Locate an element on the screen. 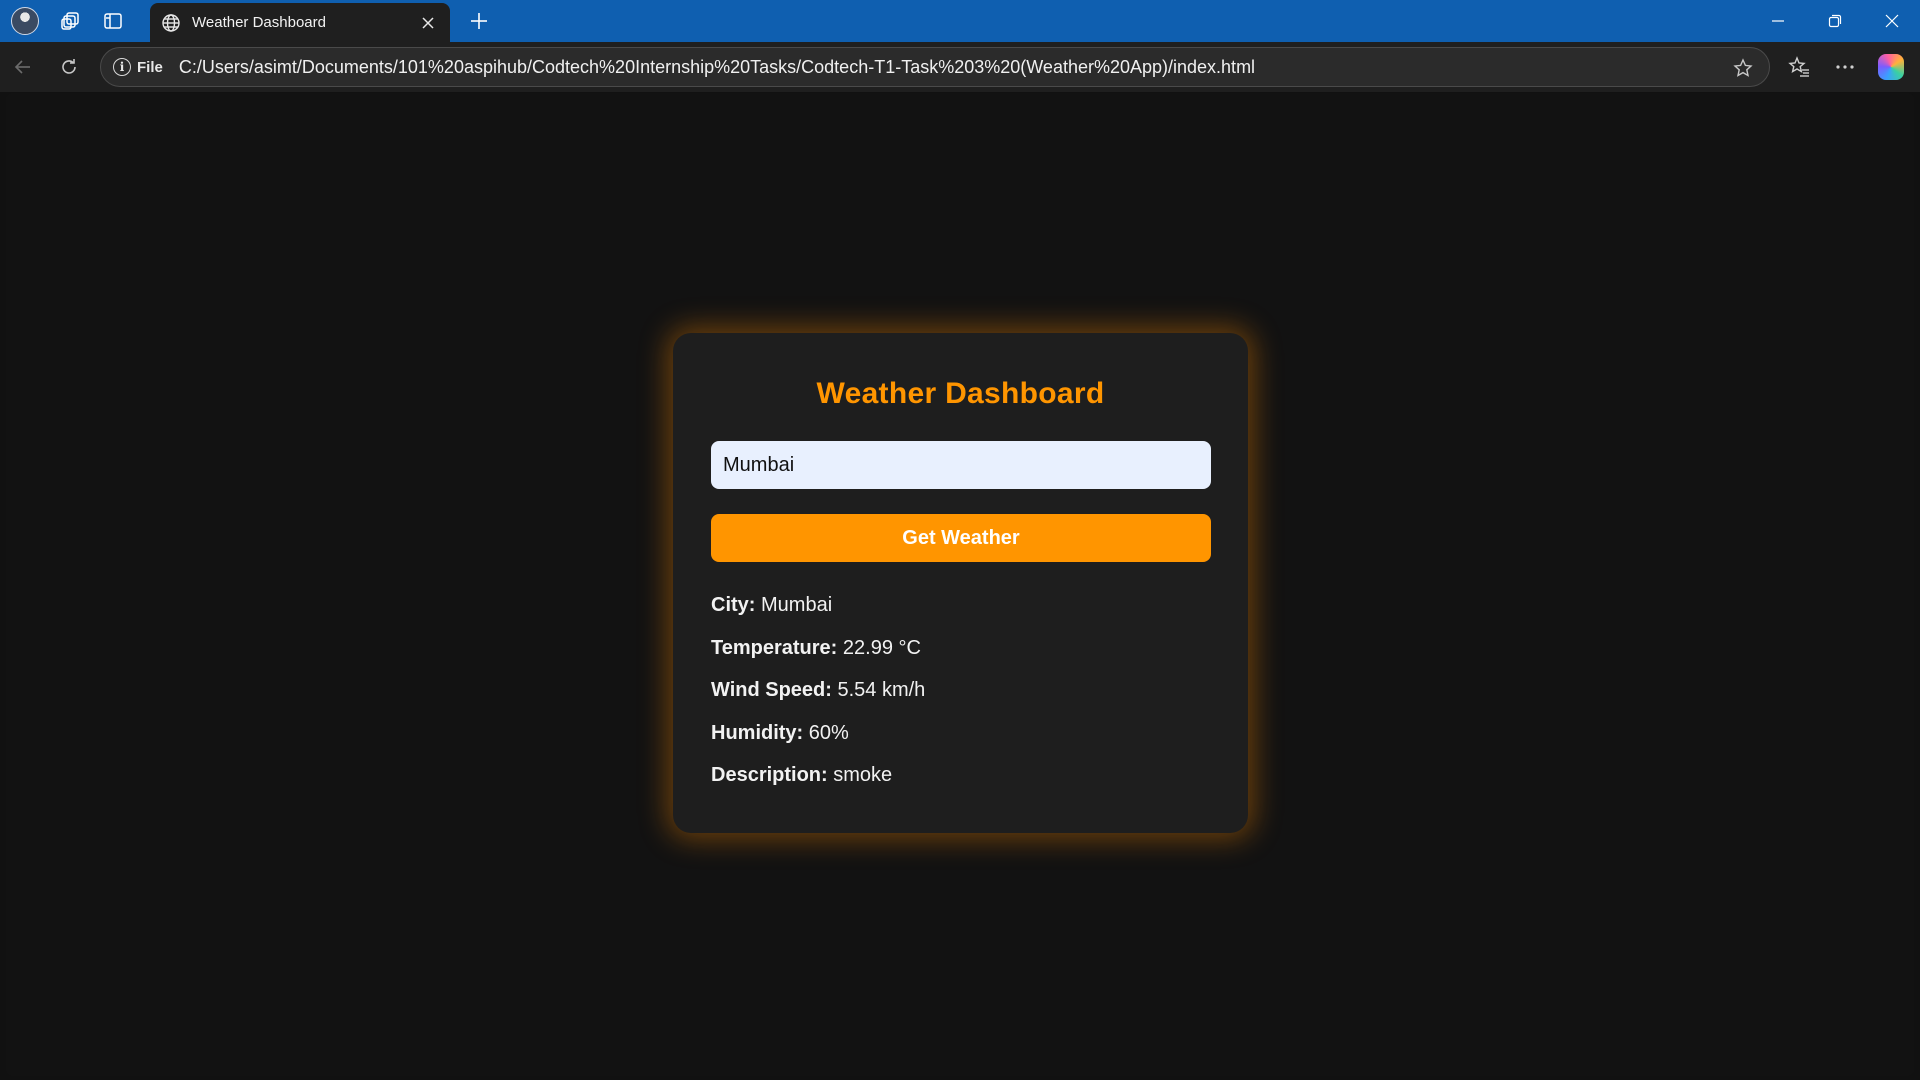  get-weather-button: Get Weather is located at coordinates (961, 538).